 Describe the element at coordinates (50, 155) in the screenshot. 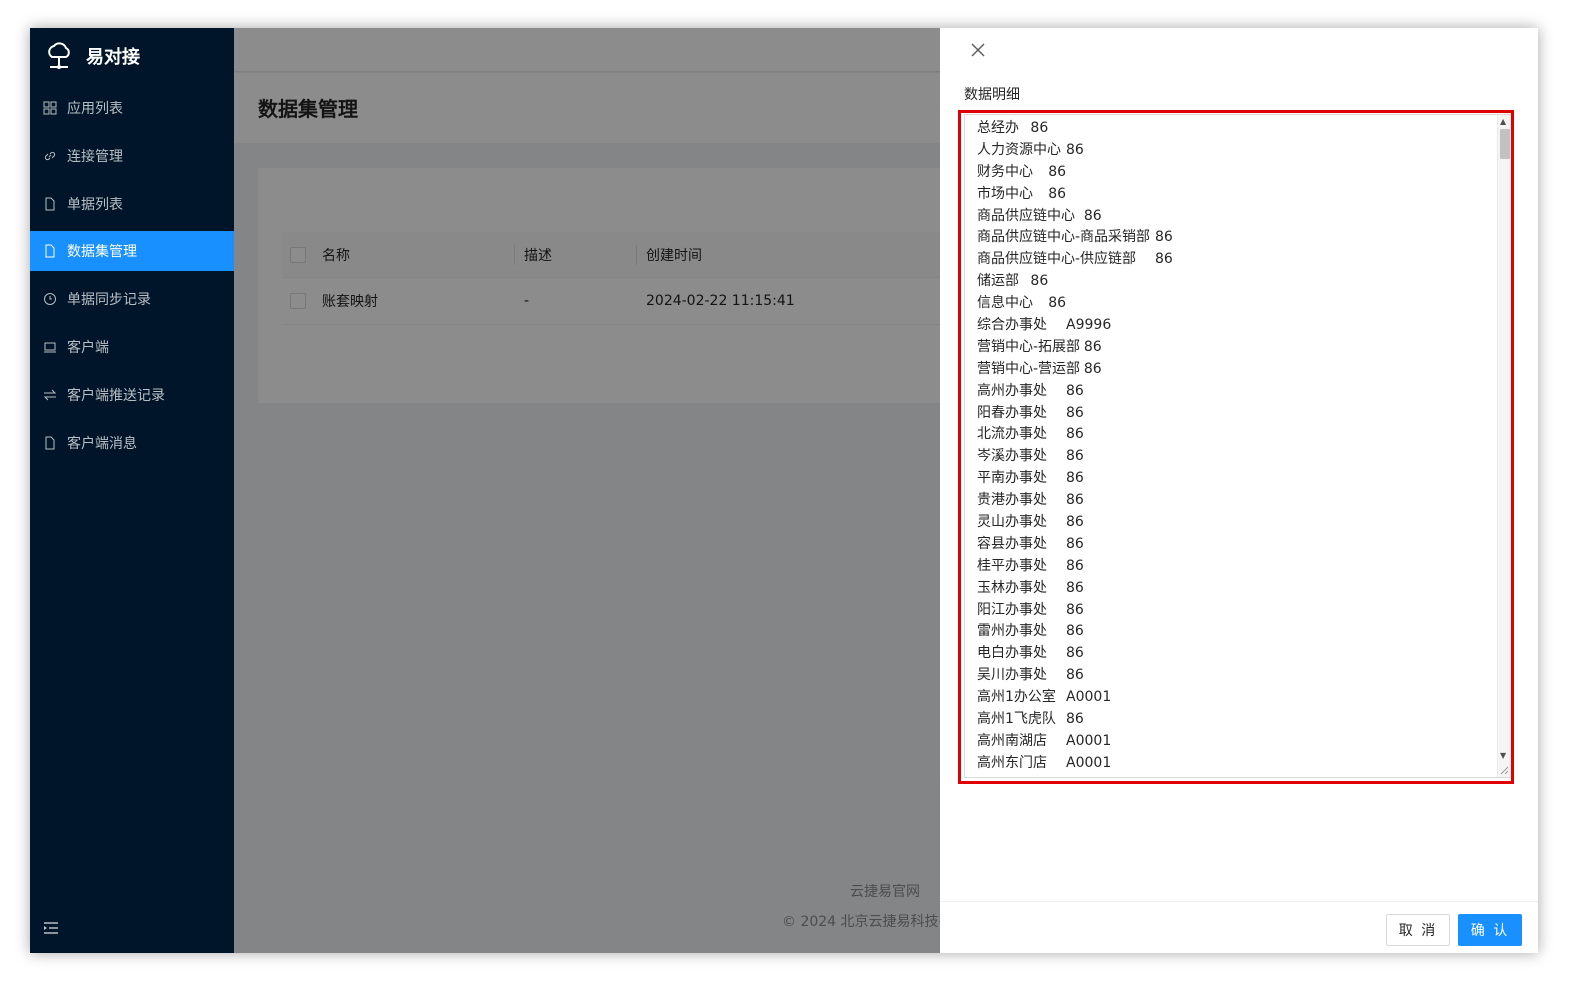

I see `link-icon` at that location.